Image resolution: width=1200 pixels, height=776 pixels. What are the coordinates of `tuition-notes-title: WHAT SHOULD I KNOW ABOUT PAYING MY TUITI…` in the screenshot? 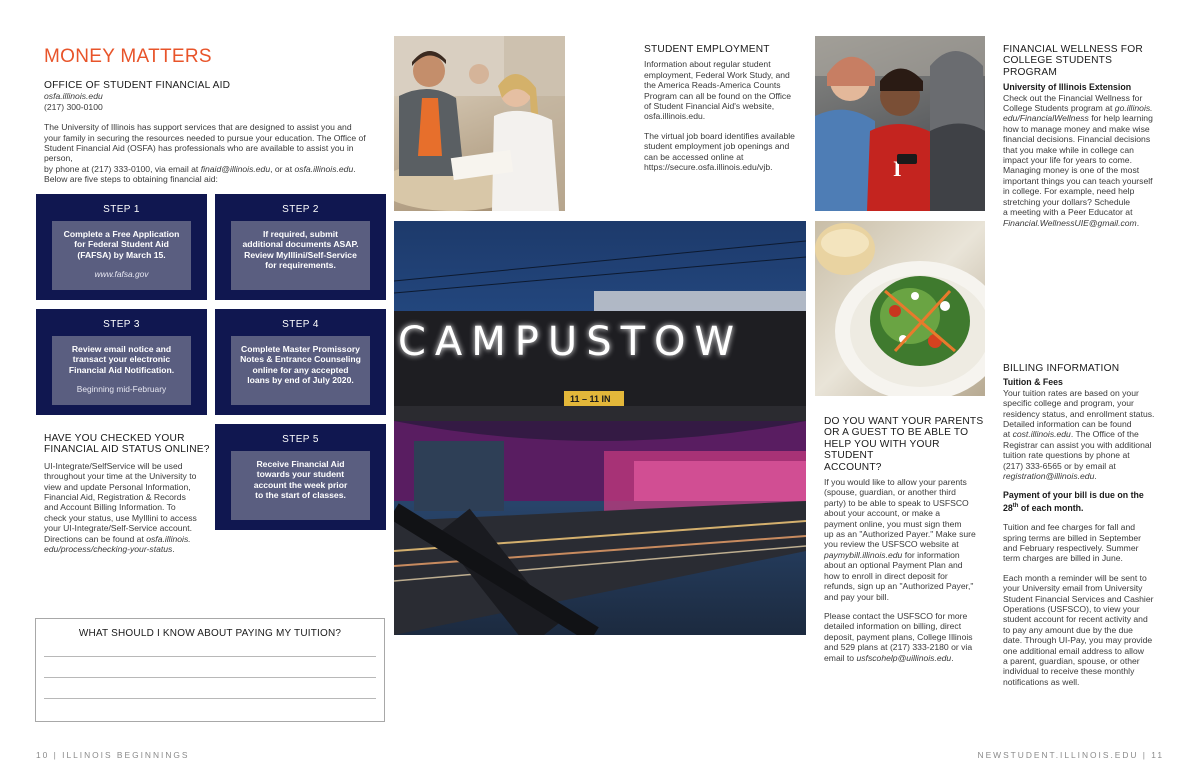 It's located at (210, 633).